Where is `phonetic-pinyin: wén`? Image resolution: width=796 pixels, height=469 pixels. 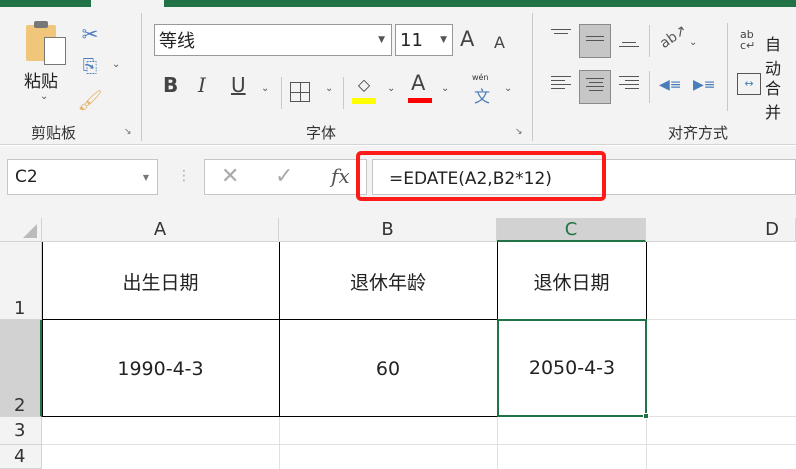
phonetic-pinyin: wén is located at coordinates (480, 77).